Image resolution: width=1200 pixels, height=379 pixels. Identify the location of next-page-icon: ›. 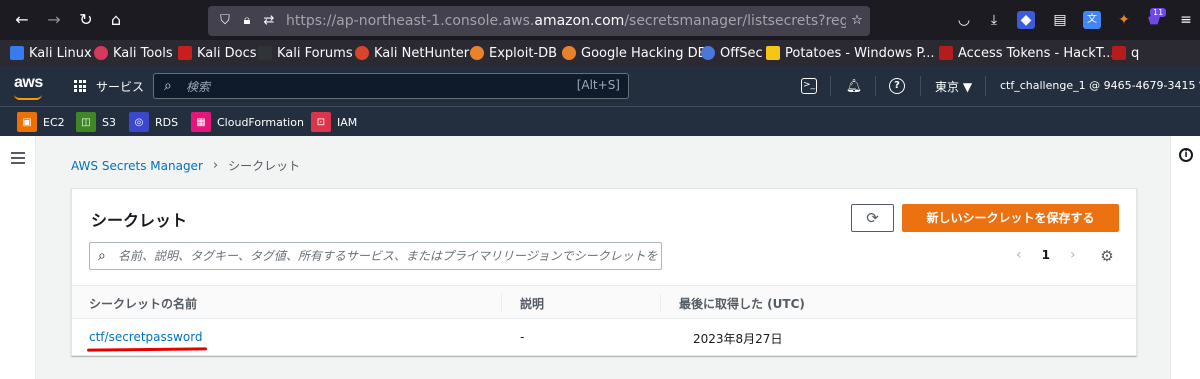
(1073, 255).